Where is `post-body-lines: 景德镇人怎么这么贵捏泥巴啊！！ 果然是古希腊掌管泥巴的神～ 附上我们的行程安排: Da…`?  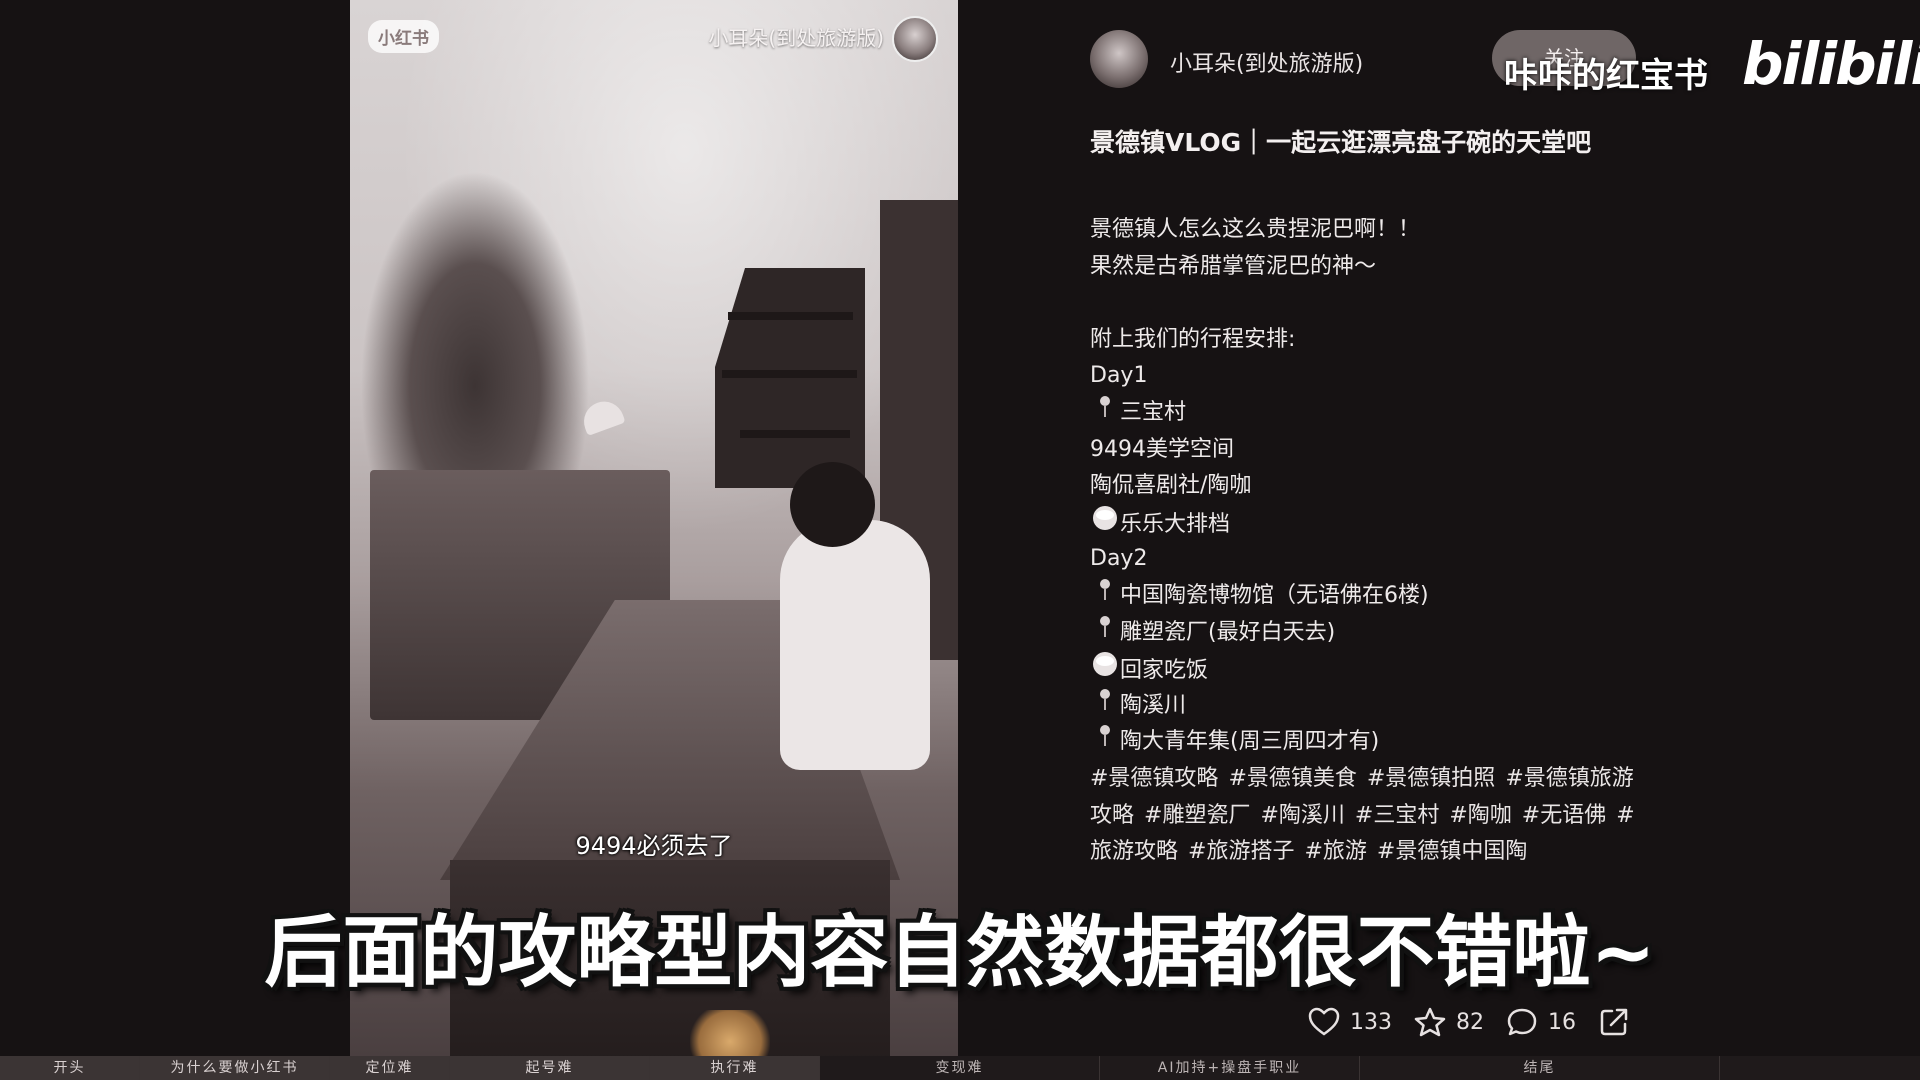 post-body-lines: 景德镇人怎么这么贵捏泥巴啊！！ 果然是古希腊掌管泥巴的神～ 附上我们的行程安排: Da… is located at coordinates (1370, 486).